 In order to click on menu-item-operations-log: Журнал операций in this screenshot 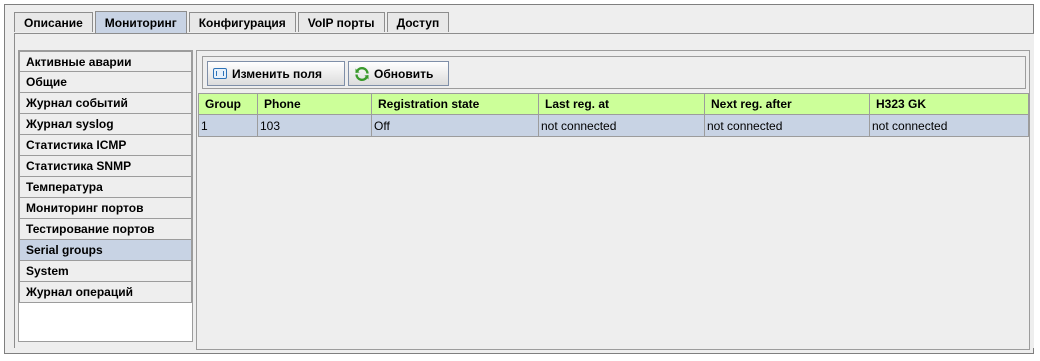, I will do `click(105, 292)`.